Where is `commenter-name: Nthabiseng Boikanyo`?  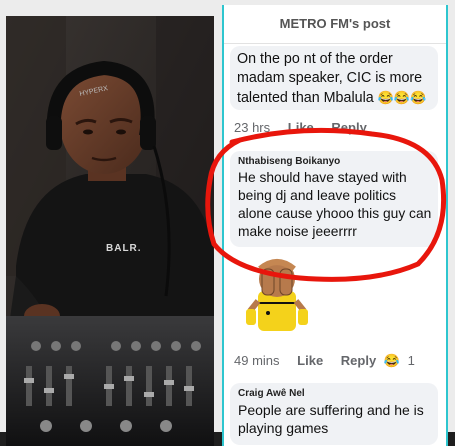 commenter-name: Nthabiseng Boikanyo is located at coordinates (334, 159).